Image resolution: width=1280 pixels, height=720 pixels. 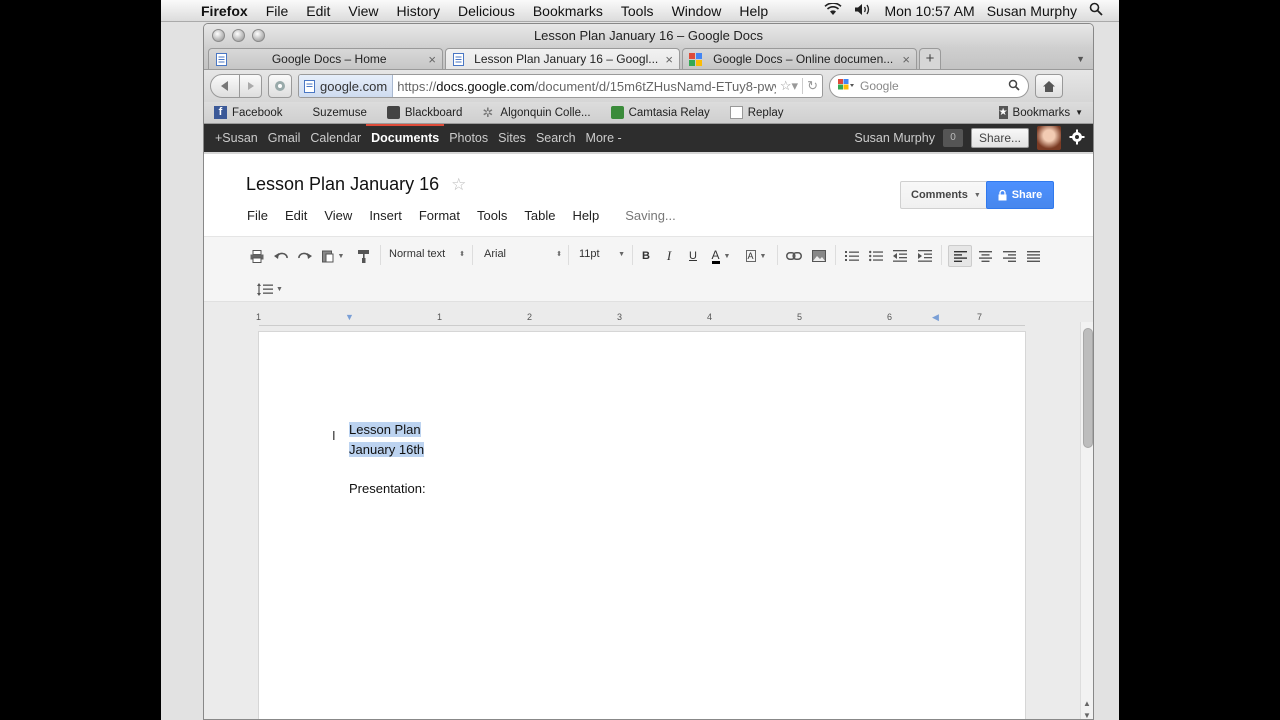 I want to click on align-center-icon, so click(x=985, y=256).